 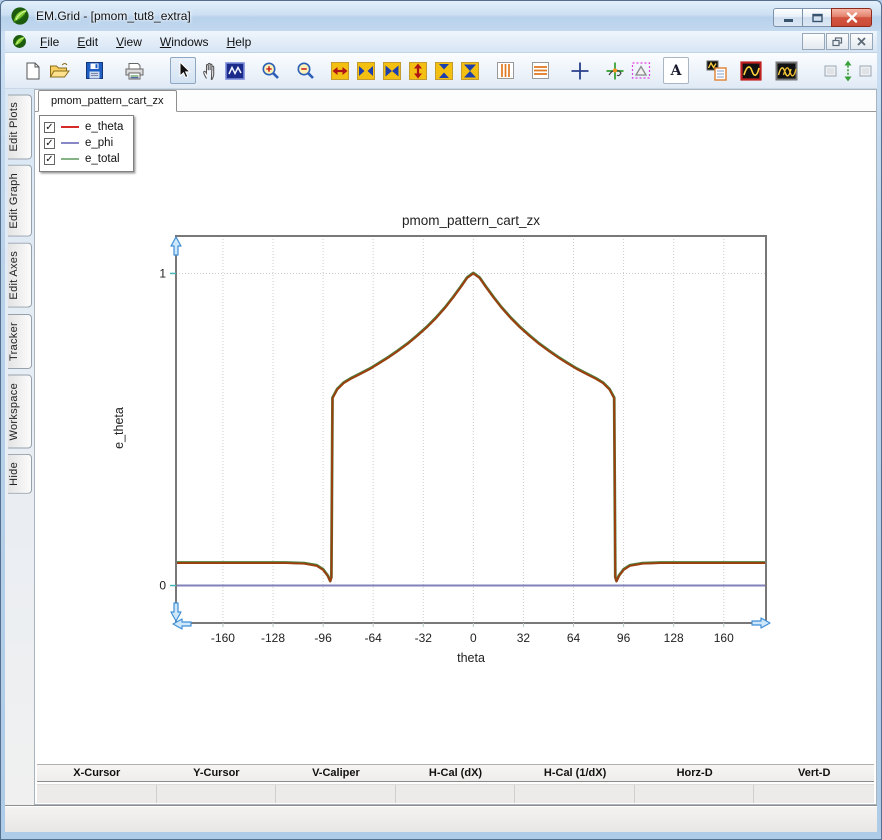 I want to click on tool-caliper, so click(x=641, y=70).